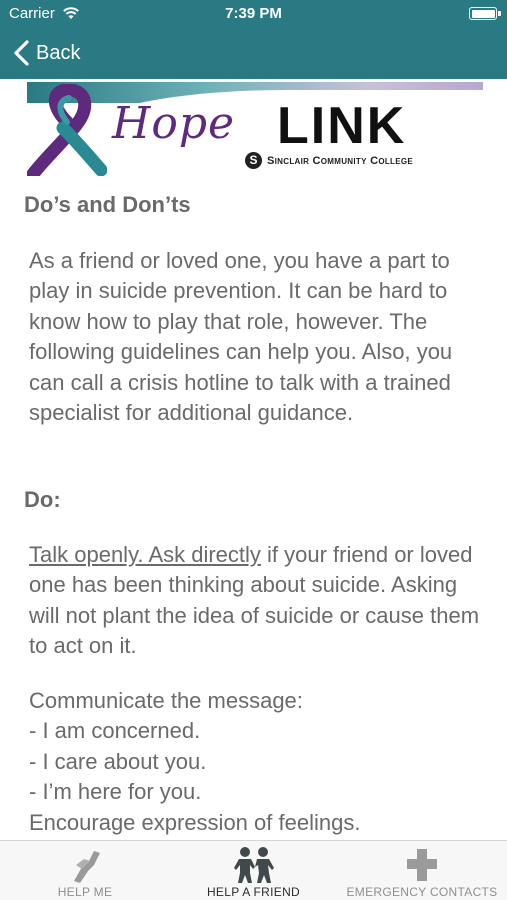  I want to click on hope-link-banner: Hope LINK S Sinclair Community College, so click(267, 131).